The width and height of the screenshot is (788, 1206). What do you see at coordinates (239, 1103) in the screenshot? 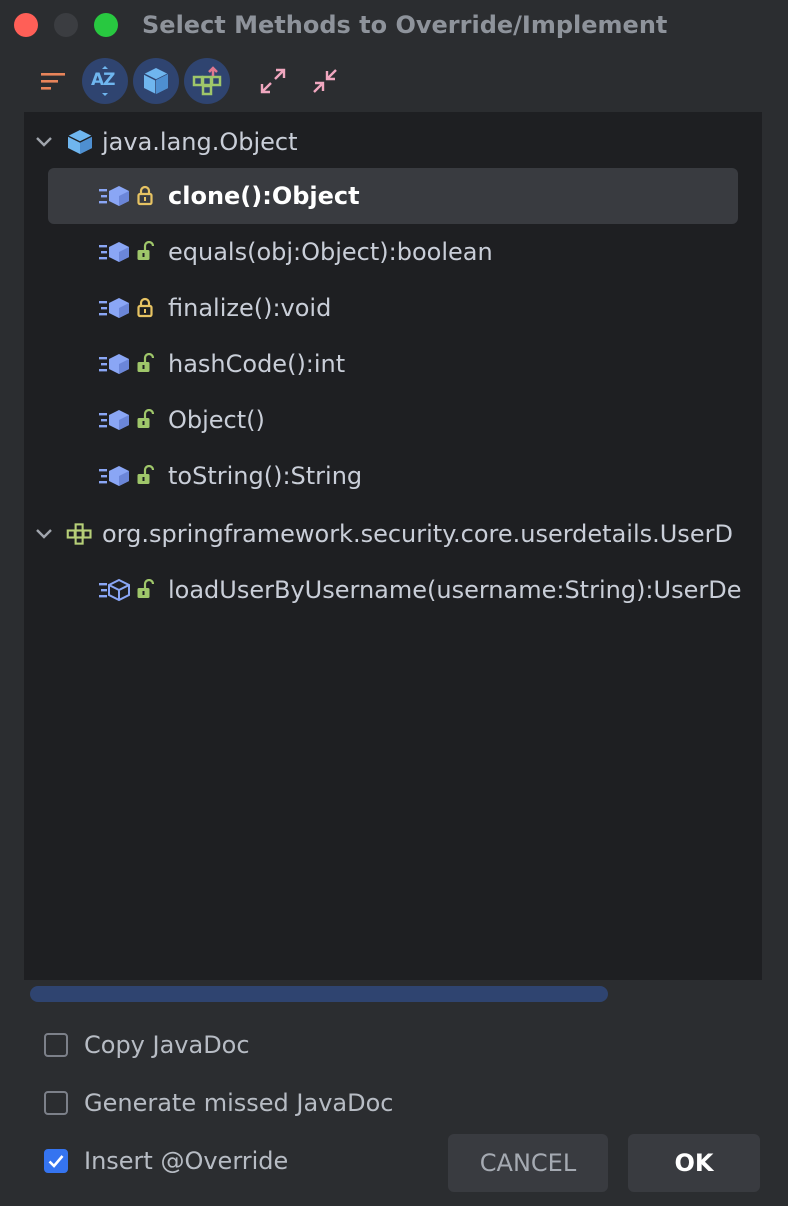
I see `generate-missed-javadoc-label: Generate missed JavaDoc` at bounding box center [239, 1103].